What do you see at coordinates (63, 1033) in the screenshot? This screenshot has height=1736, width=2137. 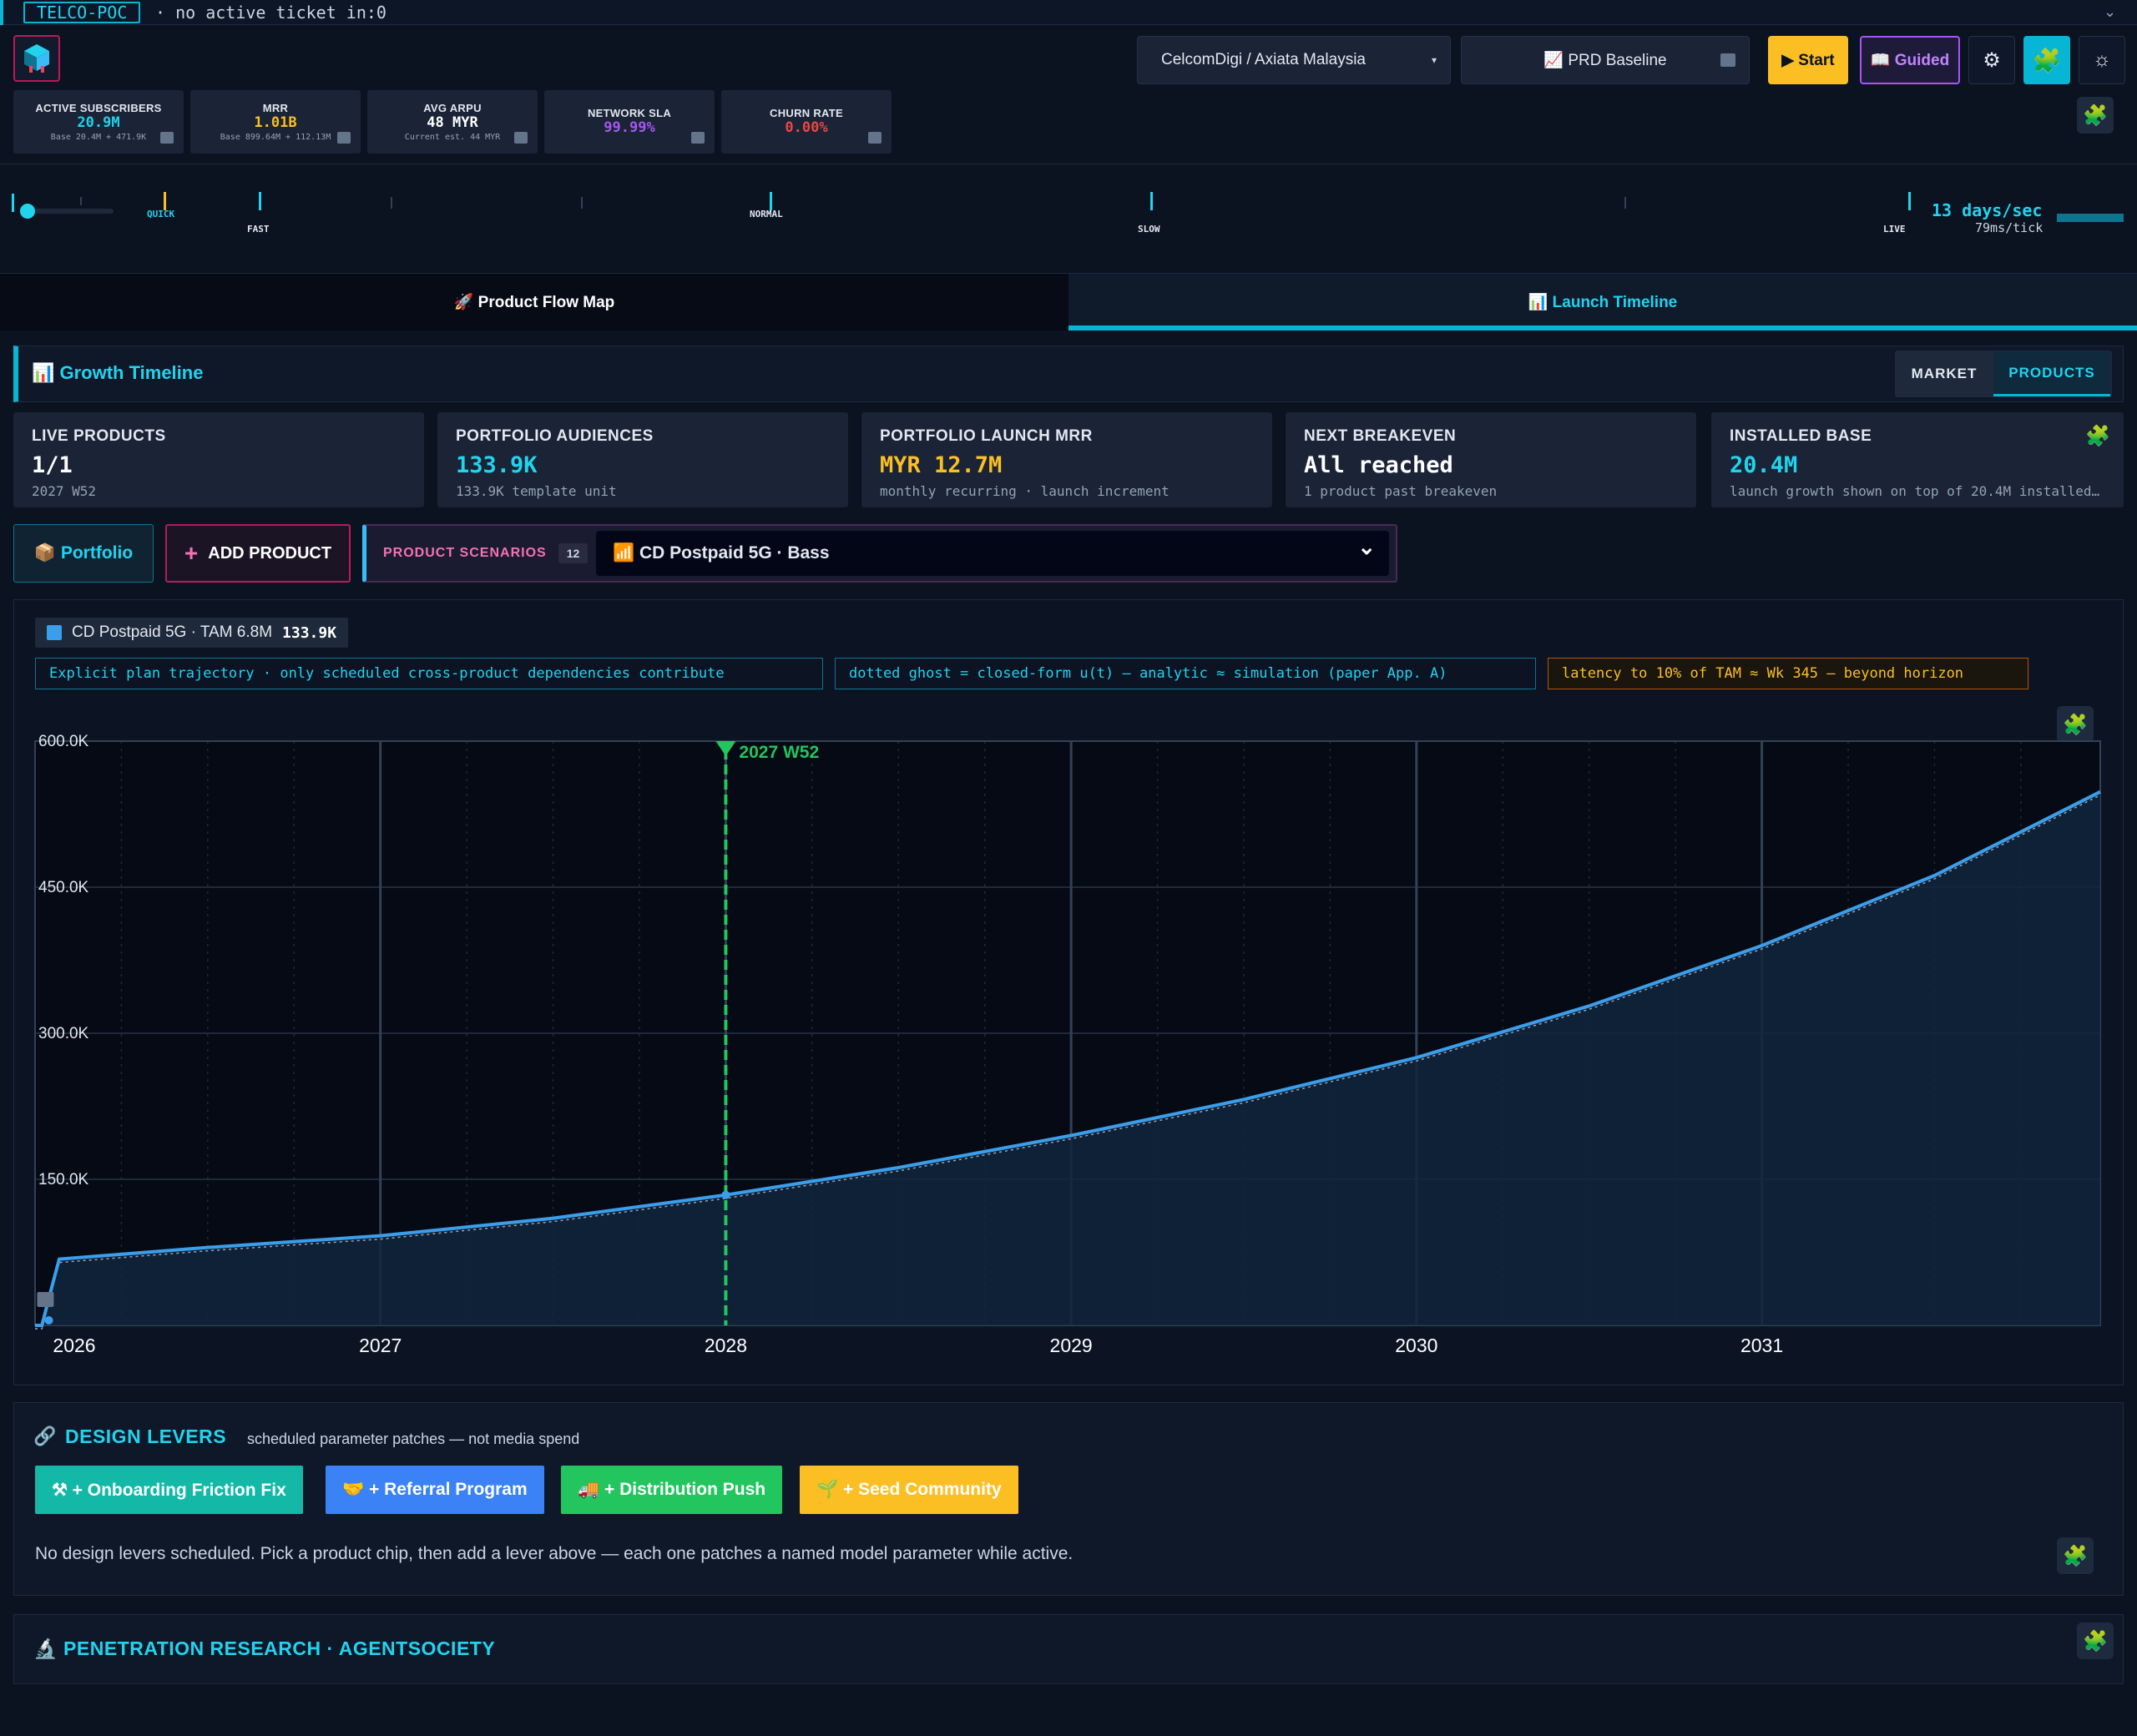 I see `y-tick-label: 300.0K` at bounding box center [63, 1033].